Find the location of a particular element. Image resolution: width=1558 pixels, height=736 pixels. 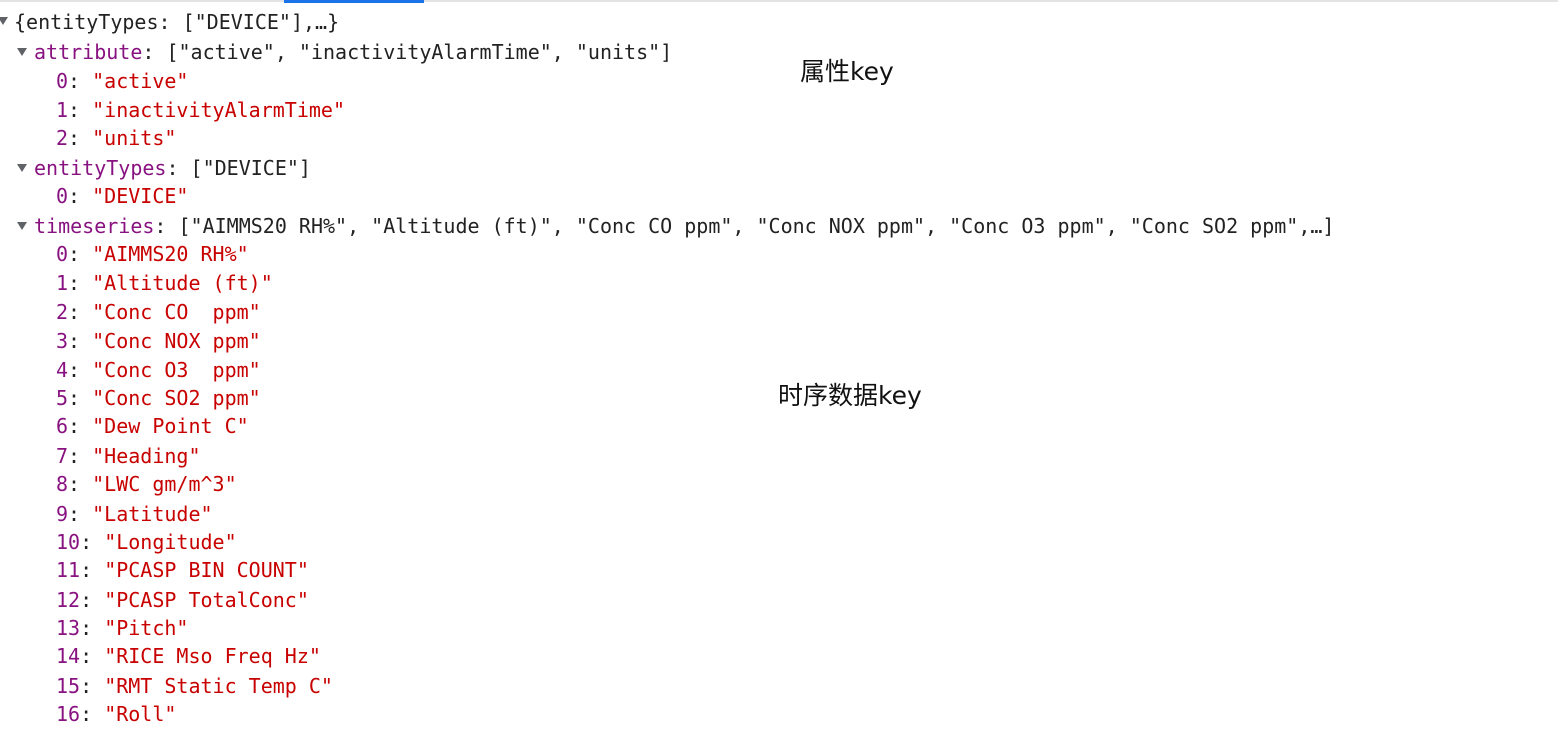

item-index: 11 is located at coordinates (68, 570).